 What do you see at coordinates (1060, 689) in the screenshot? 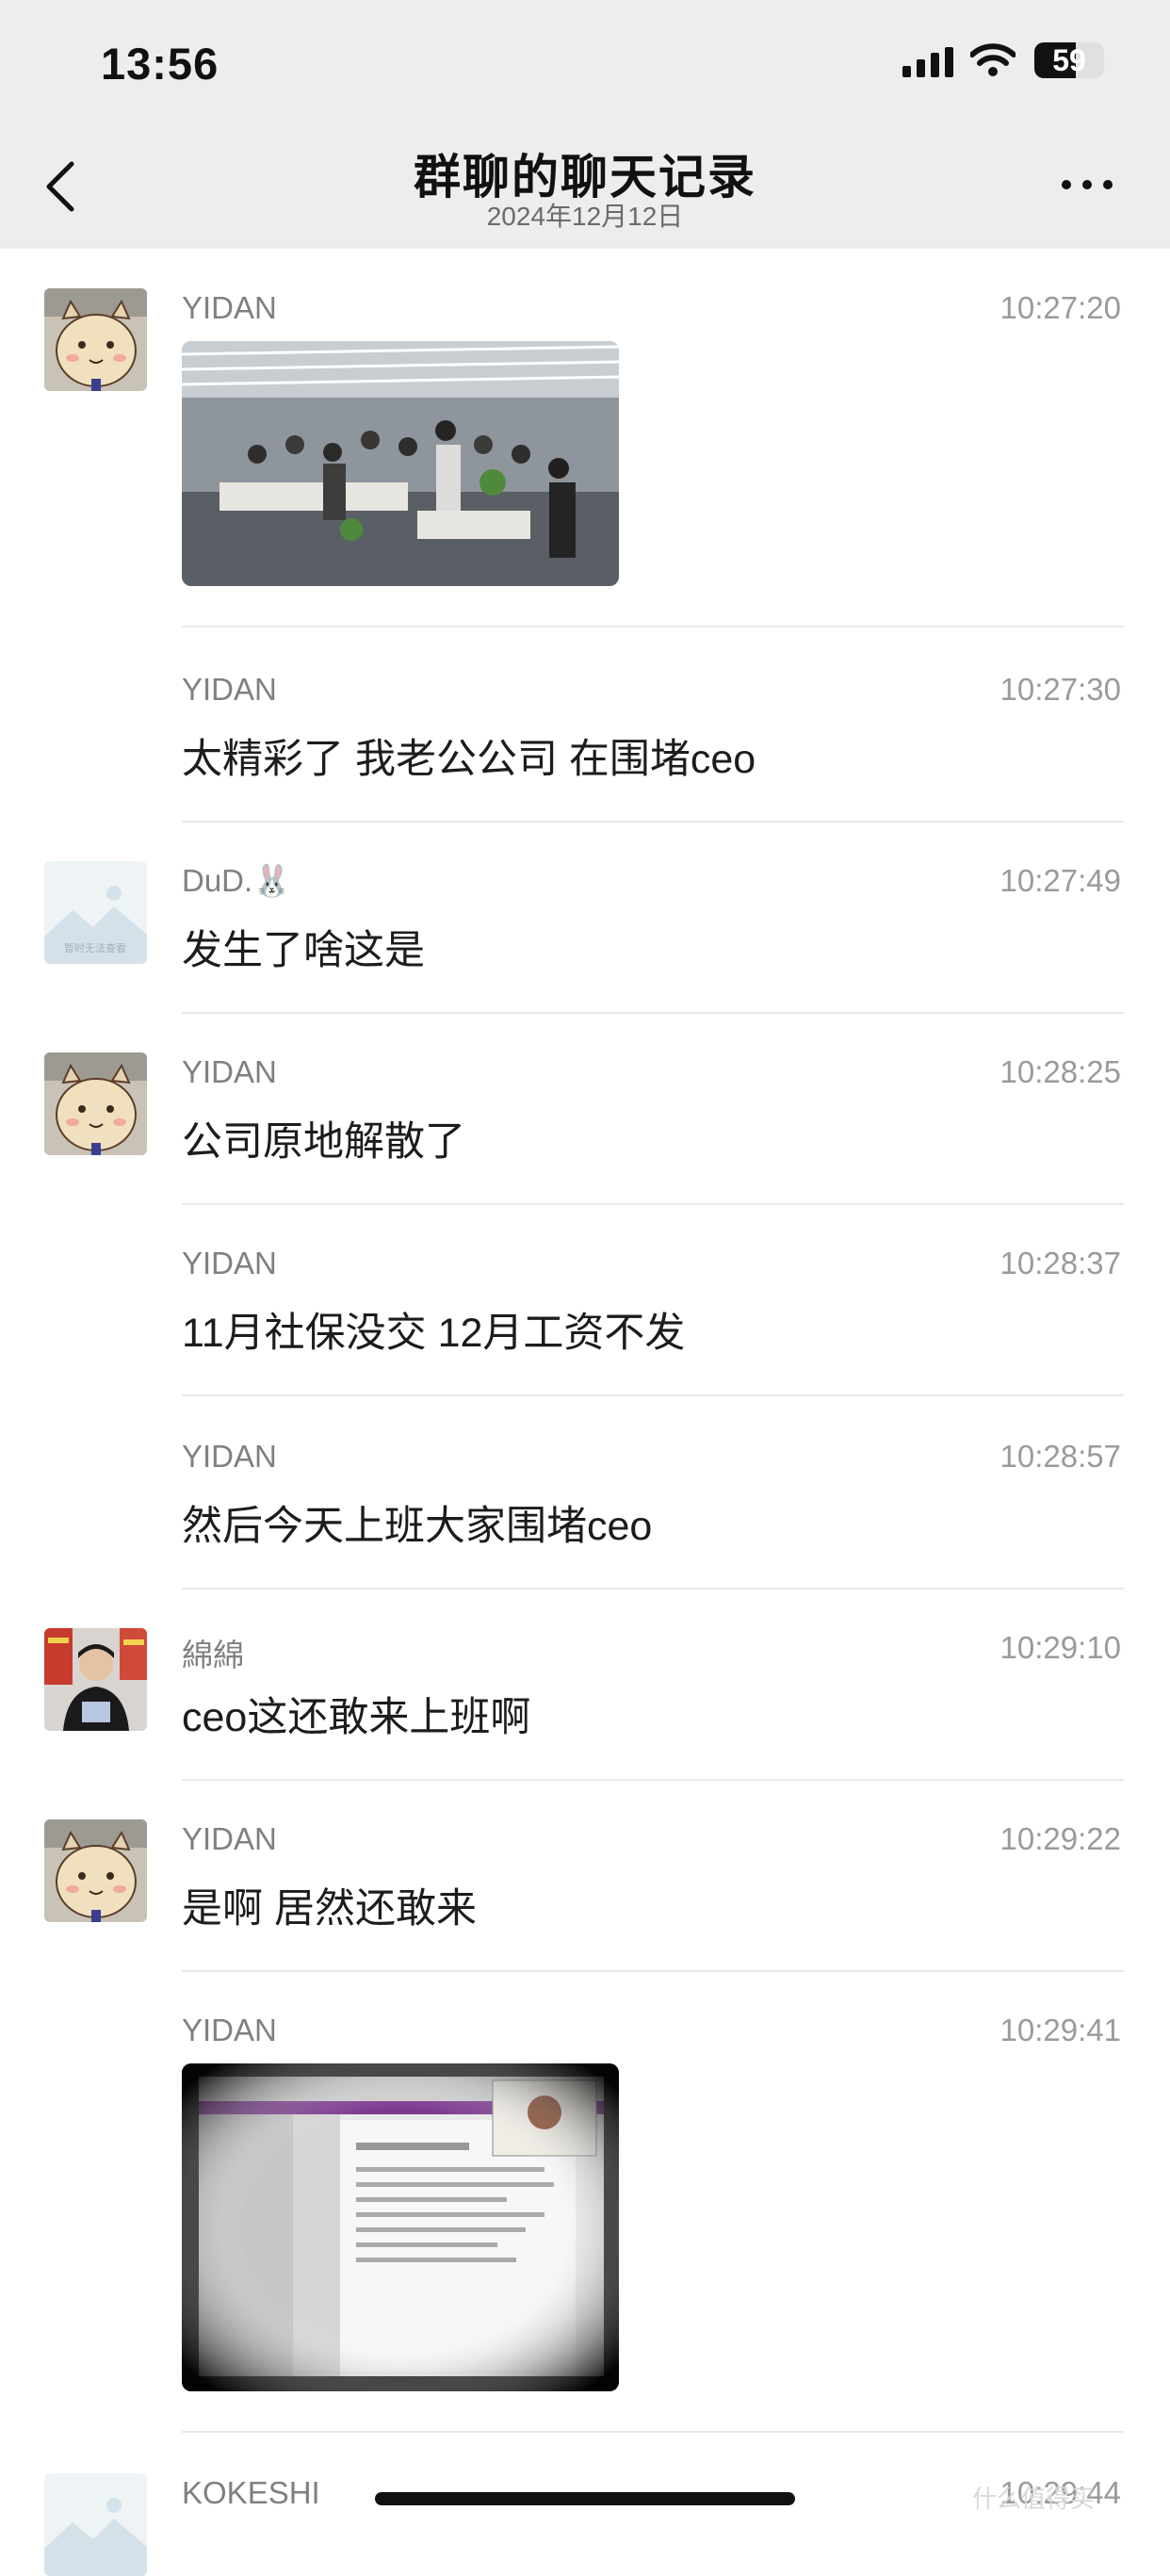
I see `message-time: 10:27:30` at bounding box center [1060, 689].